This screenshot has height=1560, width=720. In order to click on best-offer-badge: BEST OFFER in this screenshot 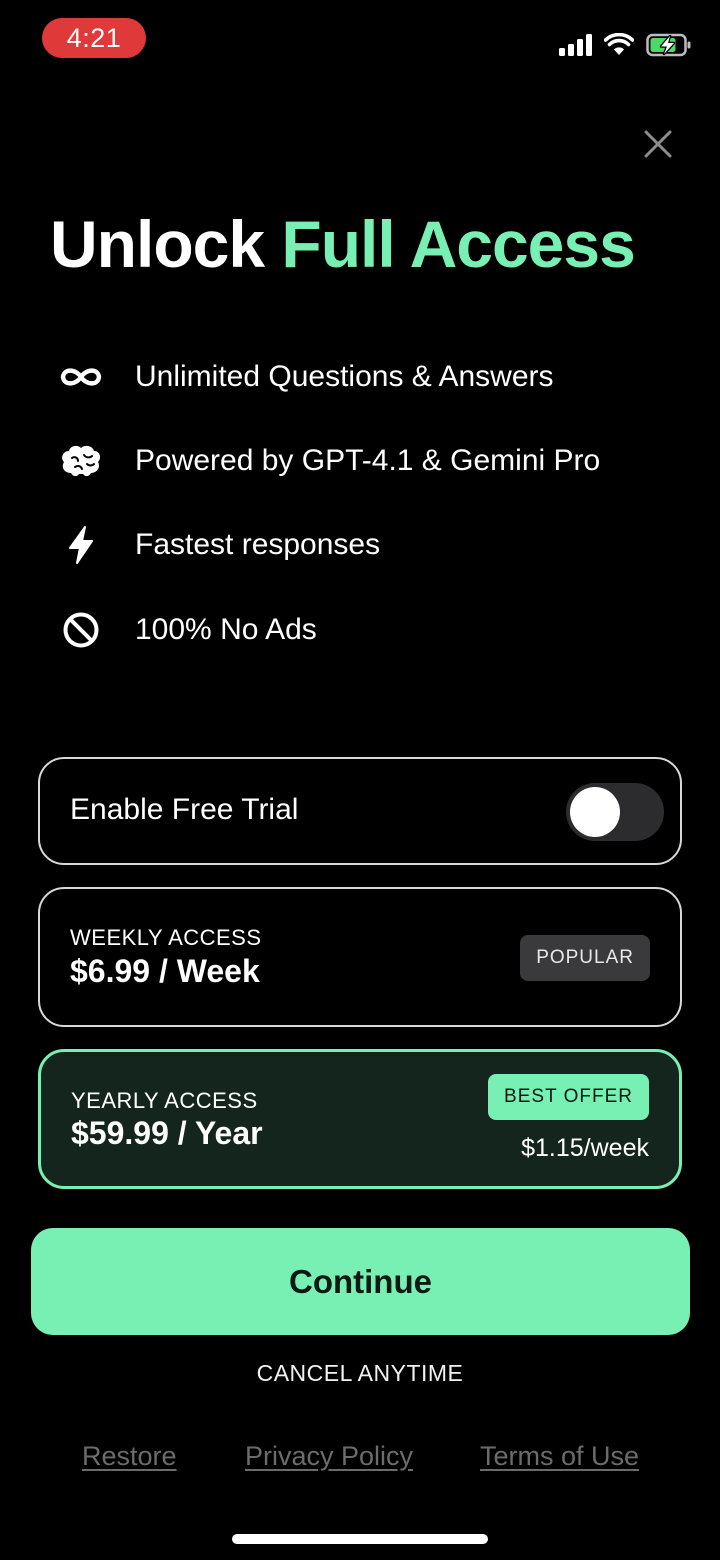, I will do `click(568, 1097)`.